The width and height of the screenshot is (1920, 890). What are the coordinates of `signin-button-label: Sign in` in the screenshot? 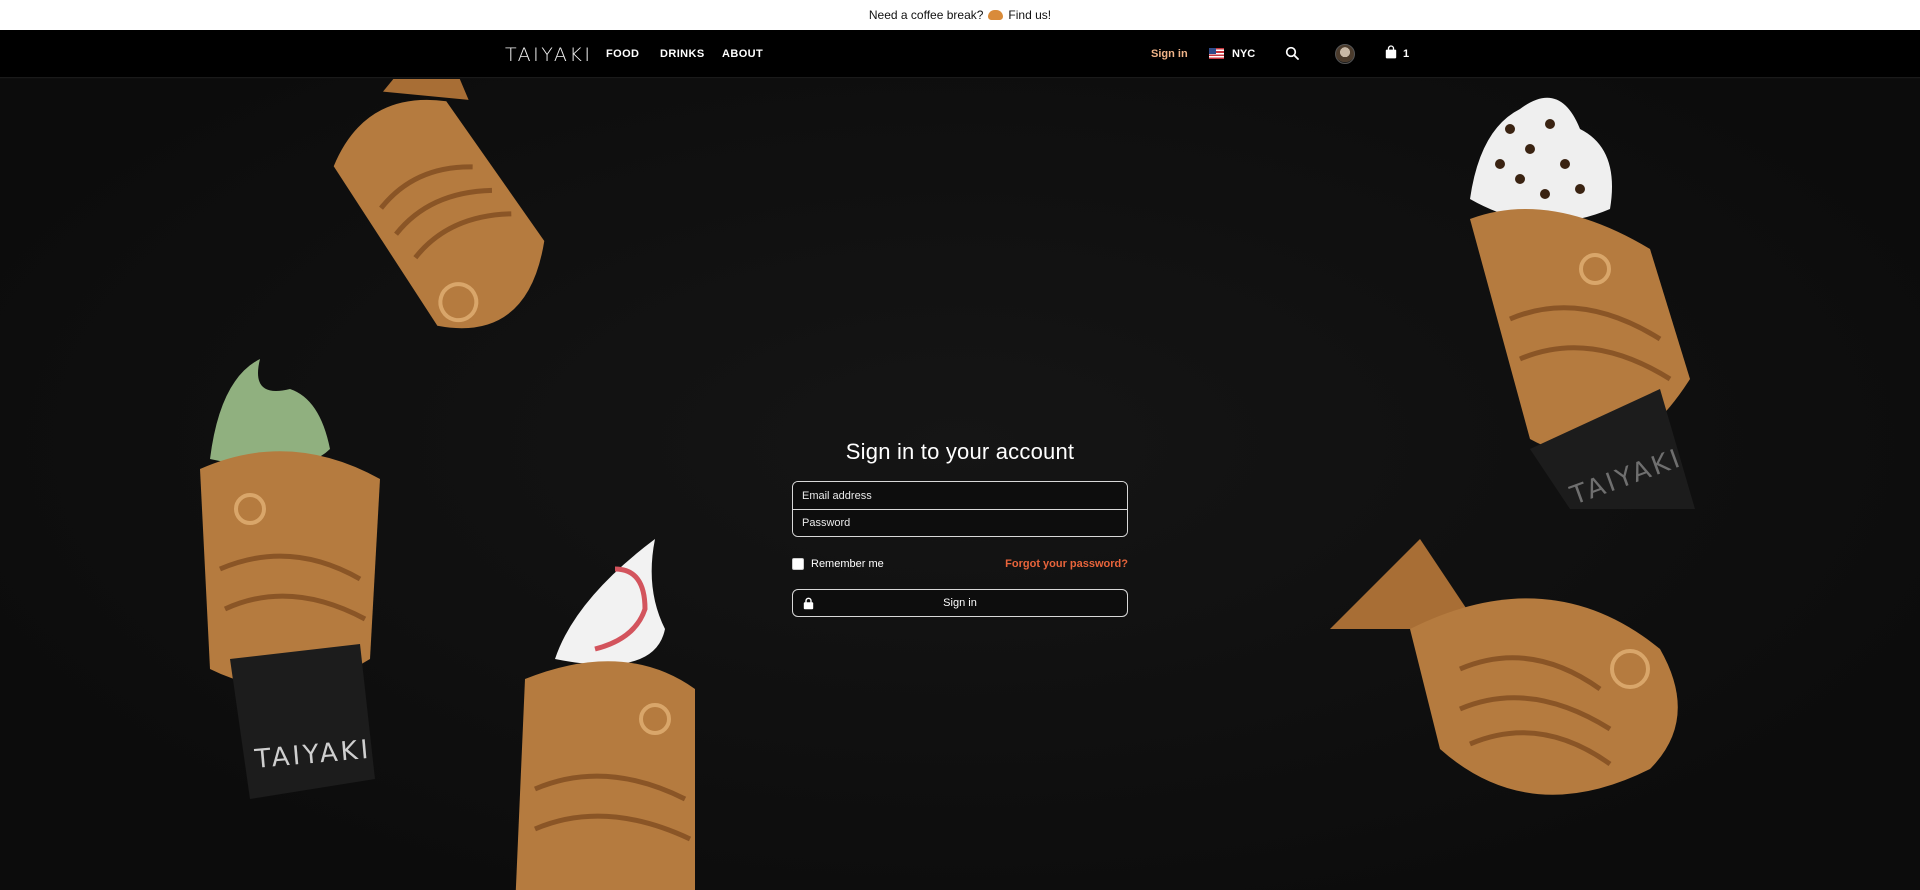 It's located at (960, 603).